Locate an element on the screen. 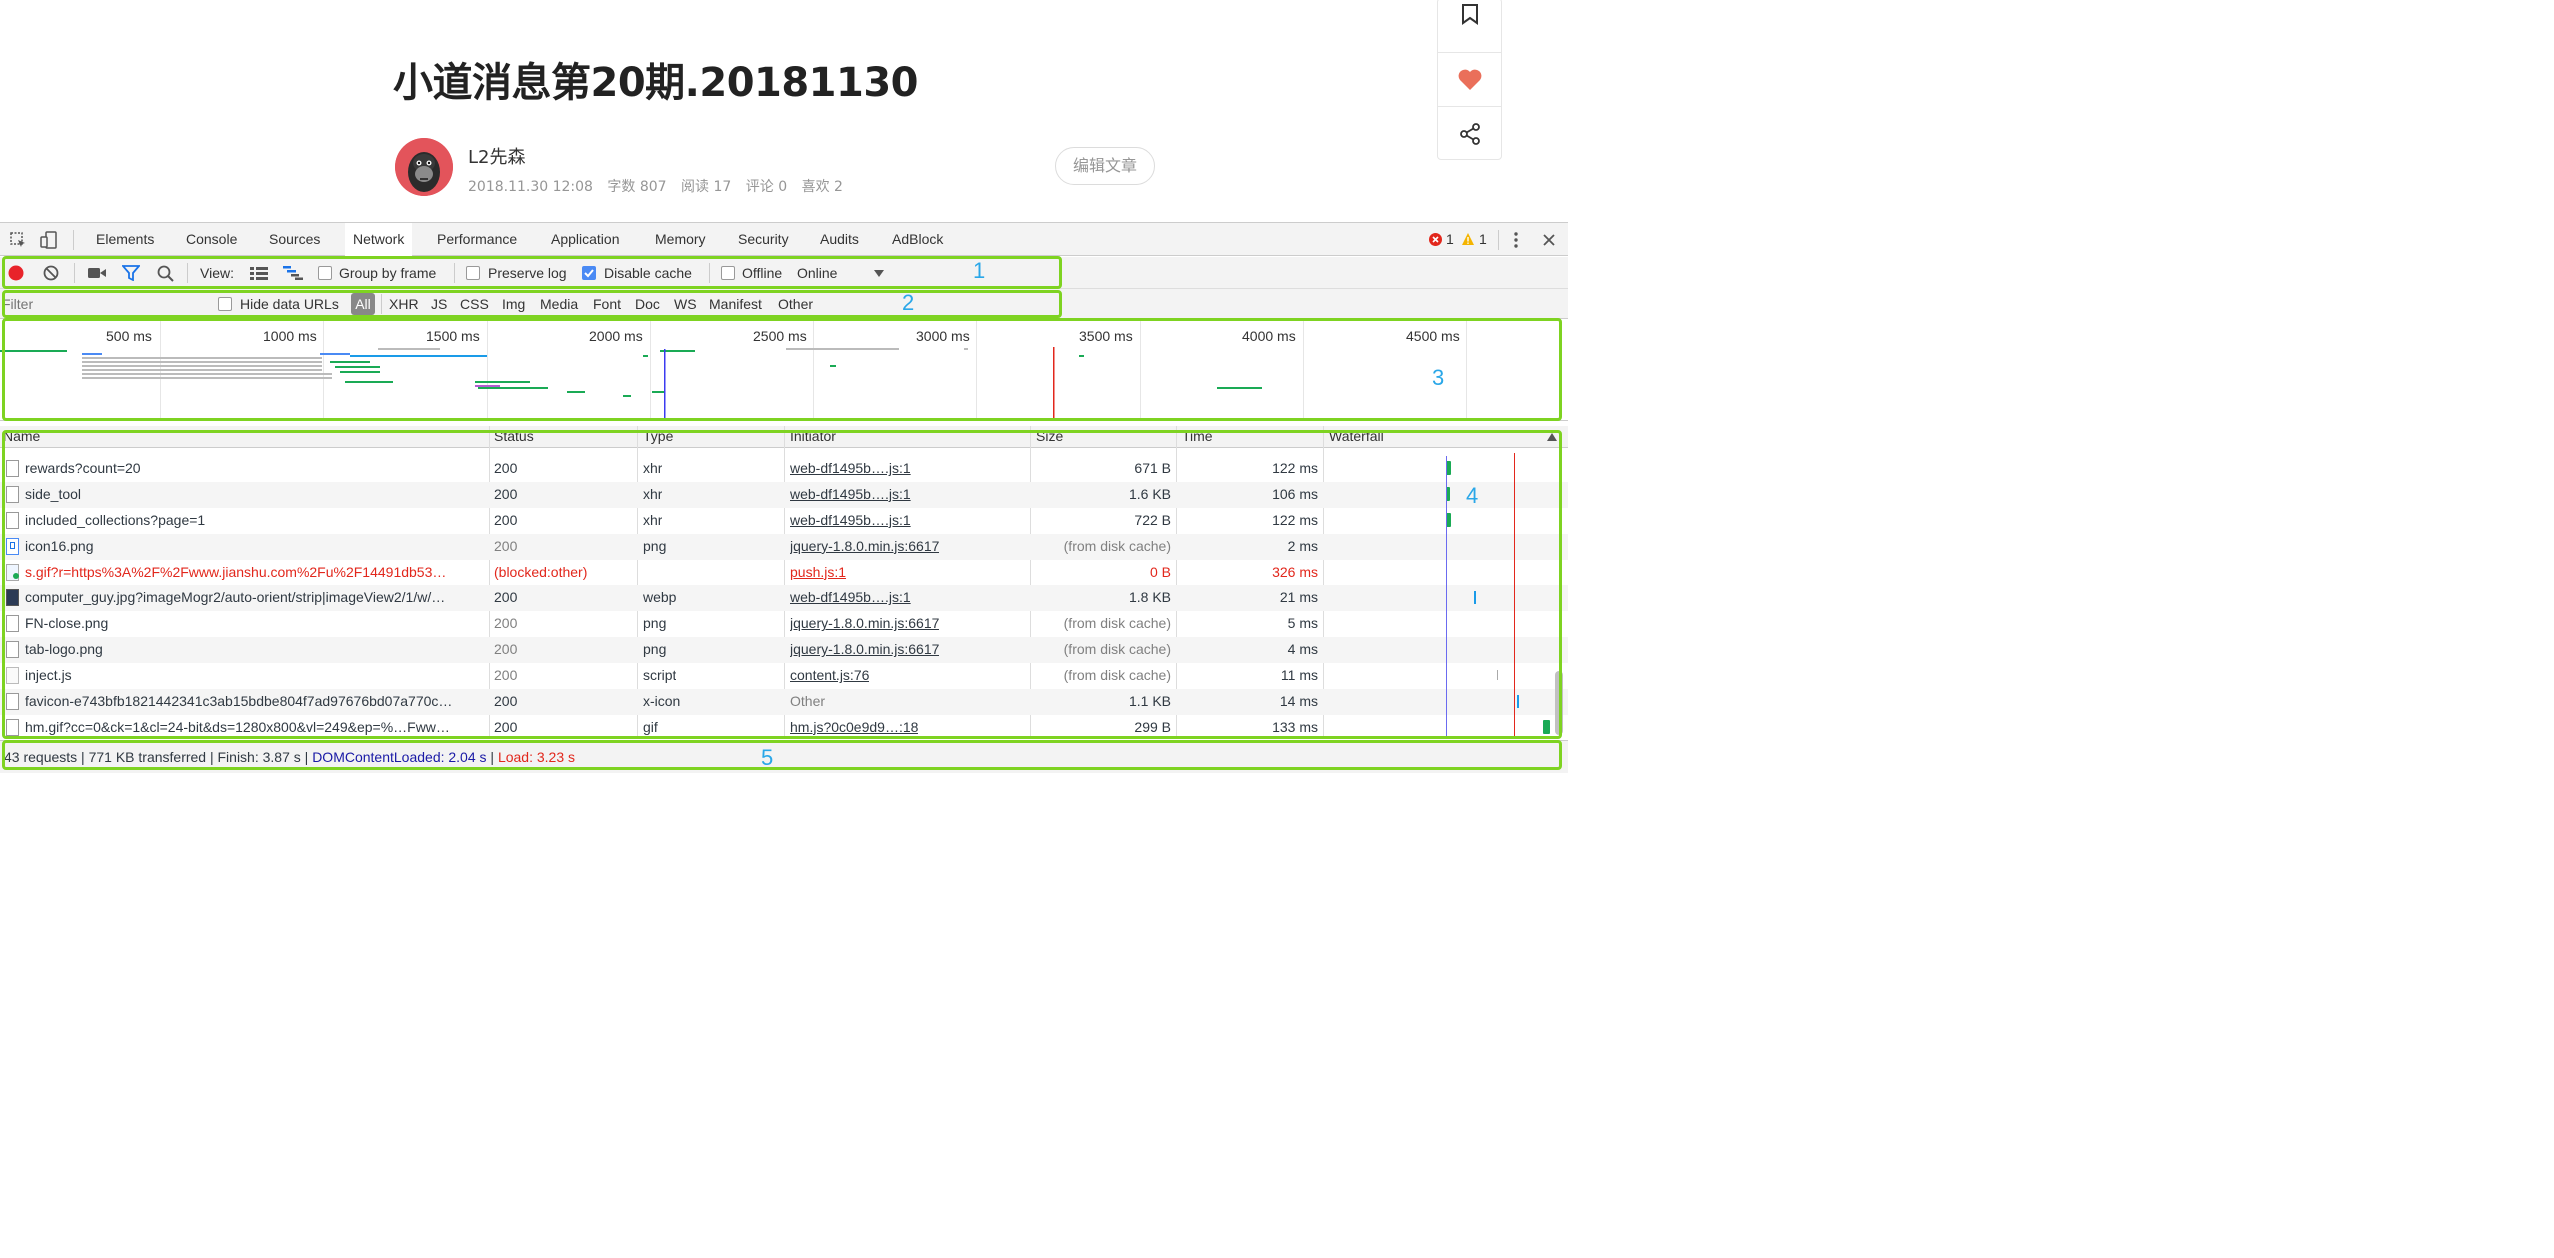 This screenshot has width=2554, height=1258. tab-adblock: AdBlock is located at coordinates (917, 239).